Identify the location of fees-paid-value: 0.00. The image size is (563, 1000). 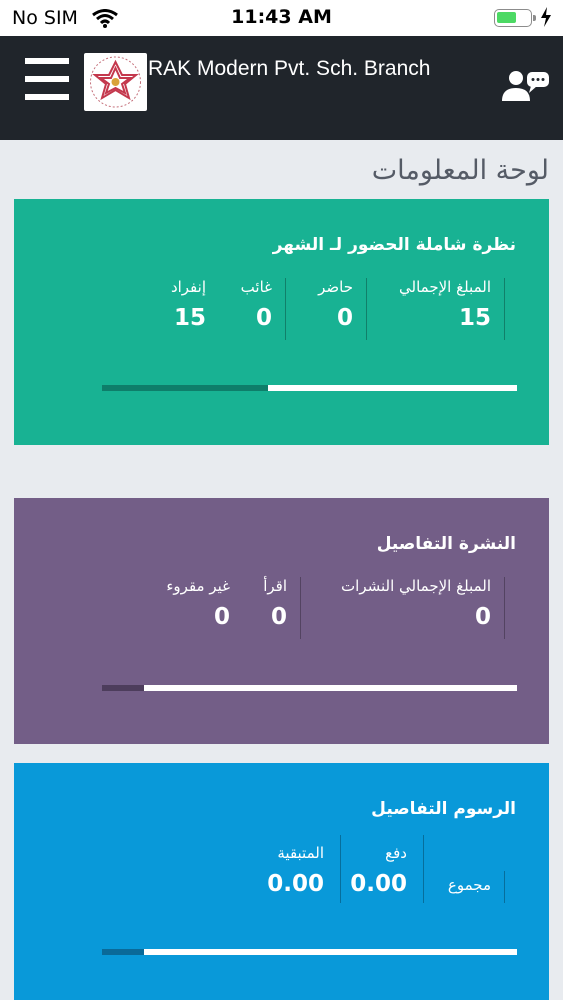
(378, 884).